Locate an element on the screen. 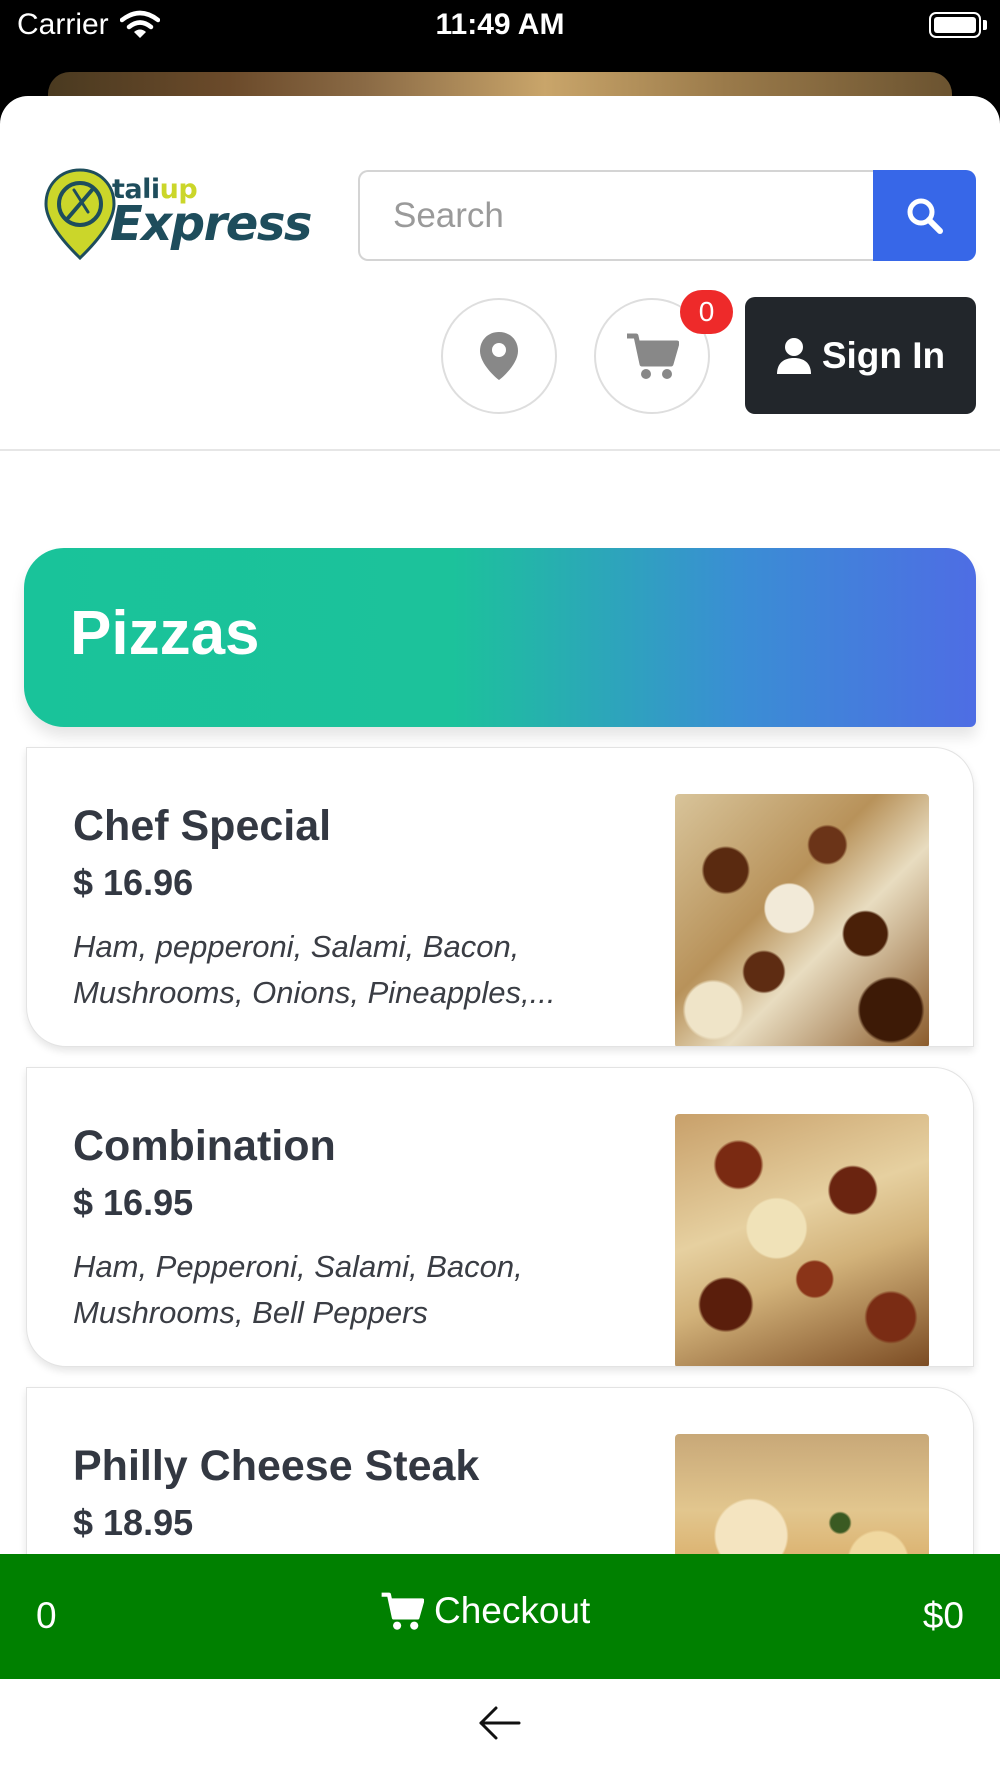 Image resolution: width=1000 pixels, height=1778 pixels. location-button is located at coordinates (499, 356).